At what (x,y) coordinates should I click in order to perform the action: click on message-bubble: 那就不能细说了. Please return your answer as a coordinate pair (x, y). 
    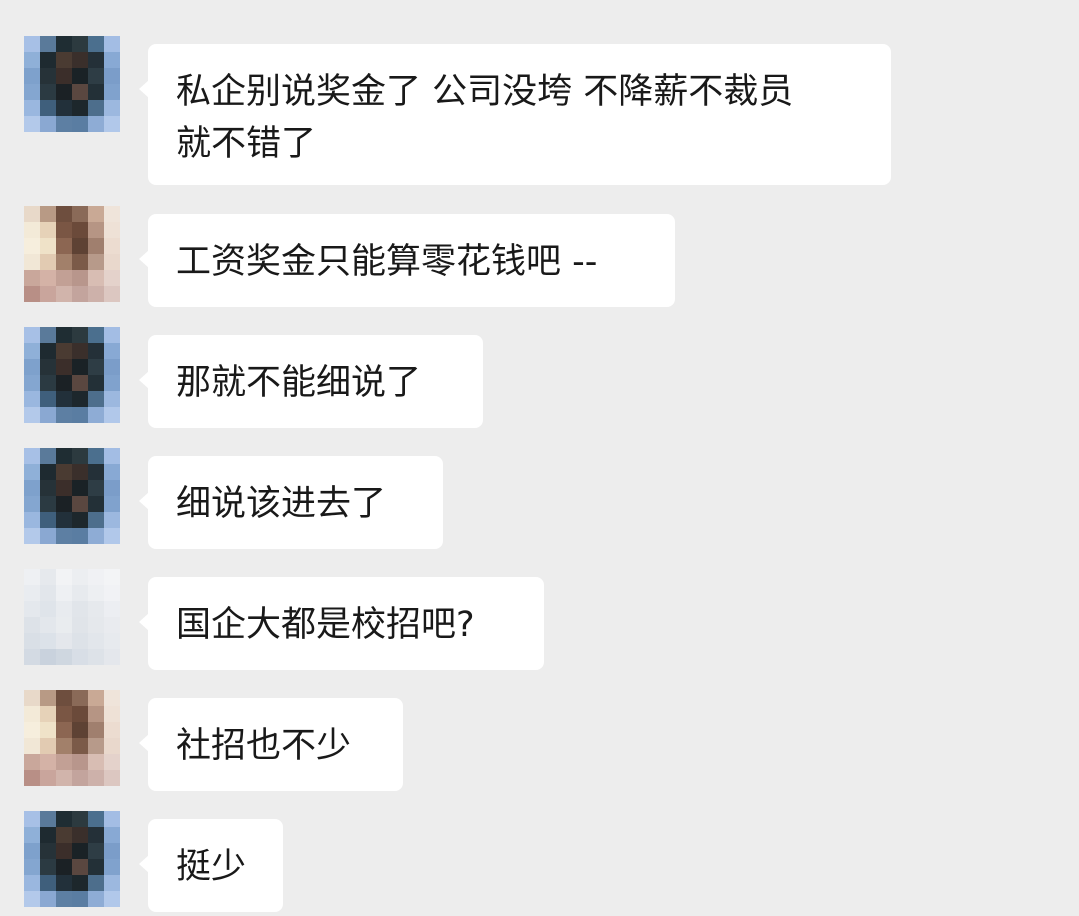
    Looking at the image, I should click on (311, 381).